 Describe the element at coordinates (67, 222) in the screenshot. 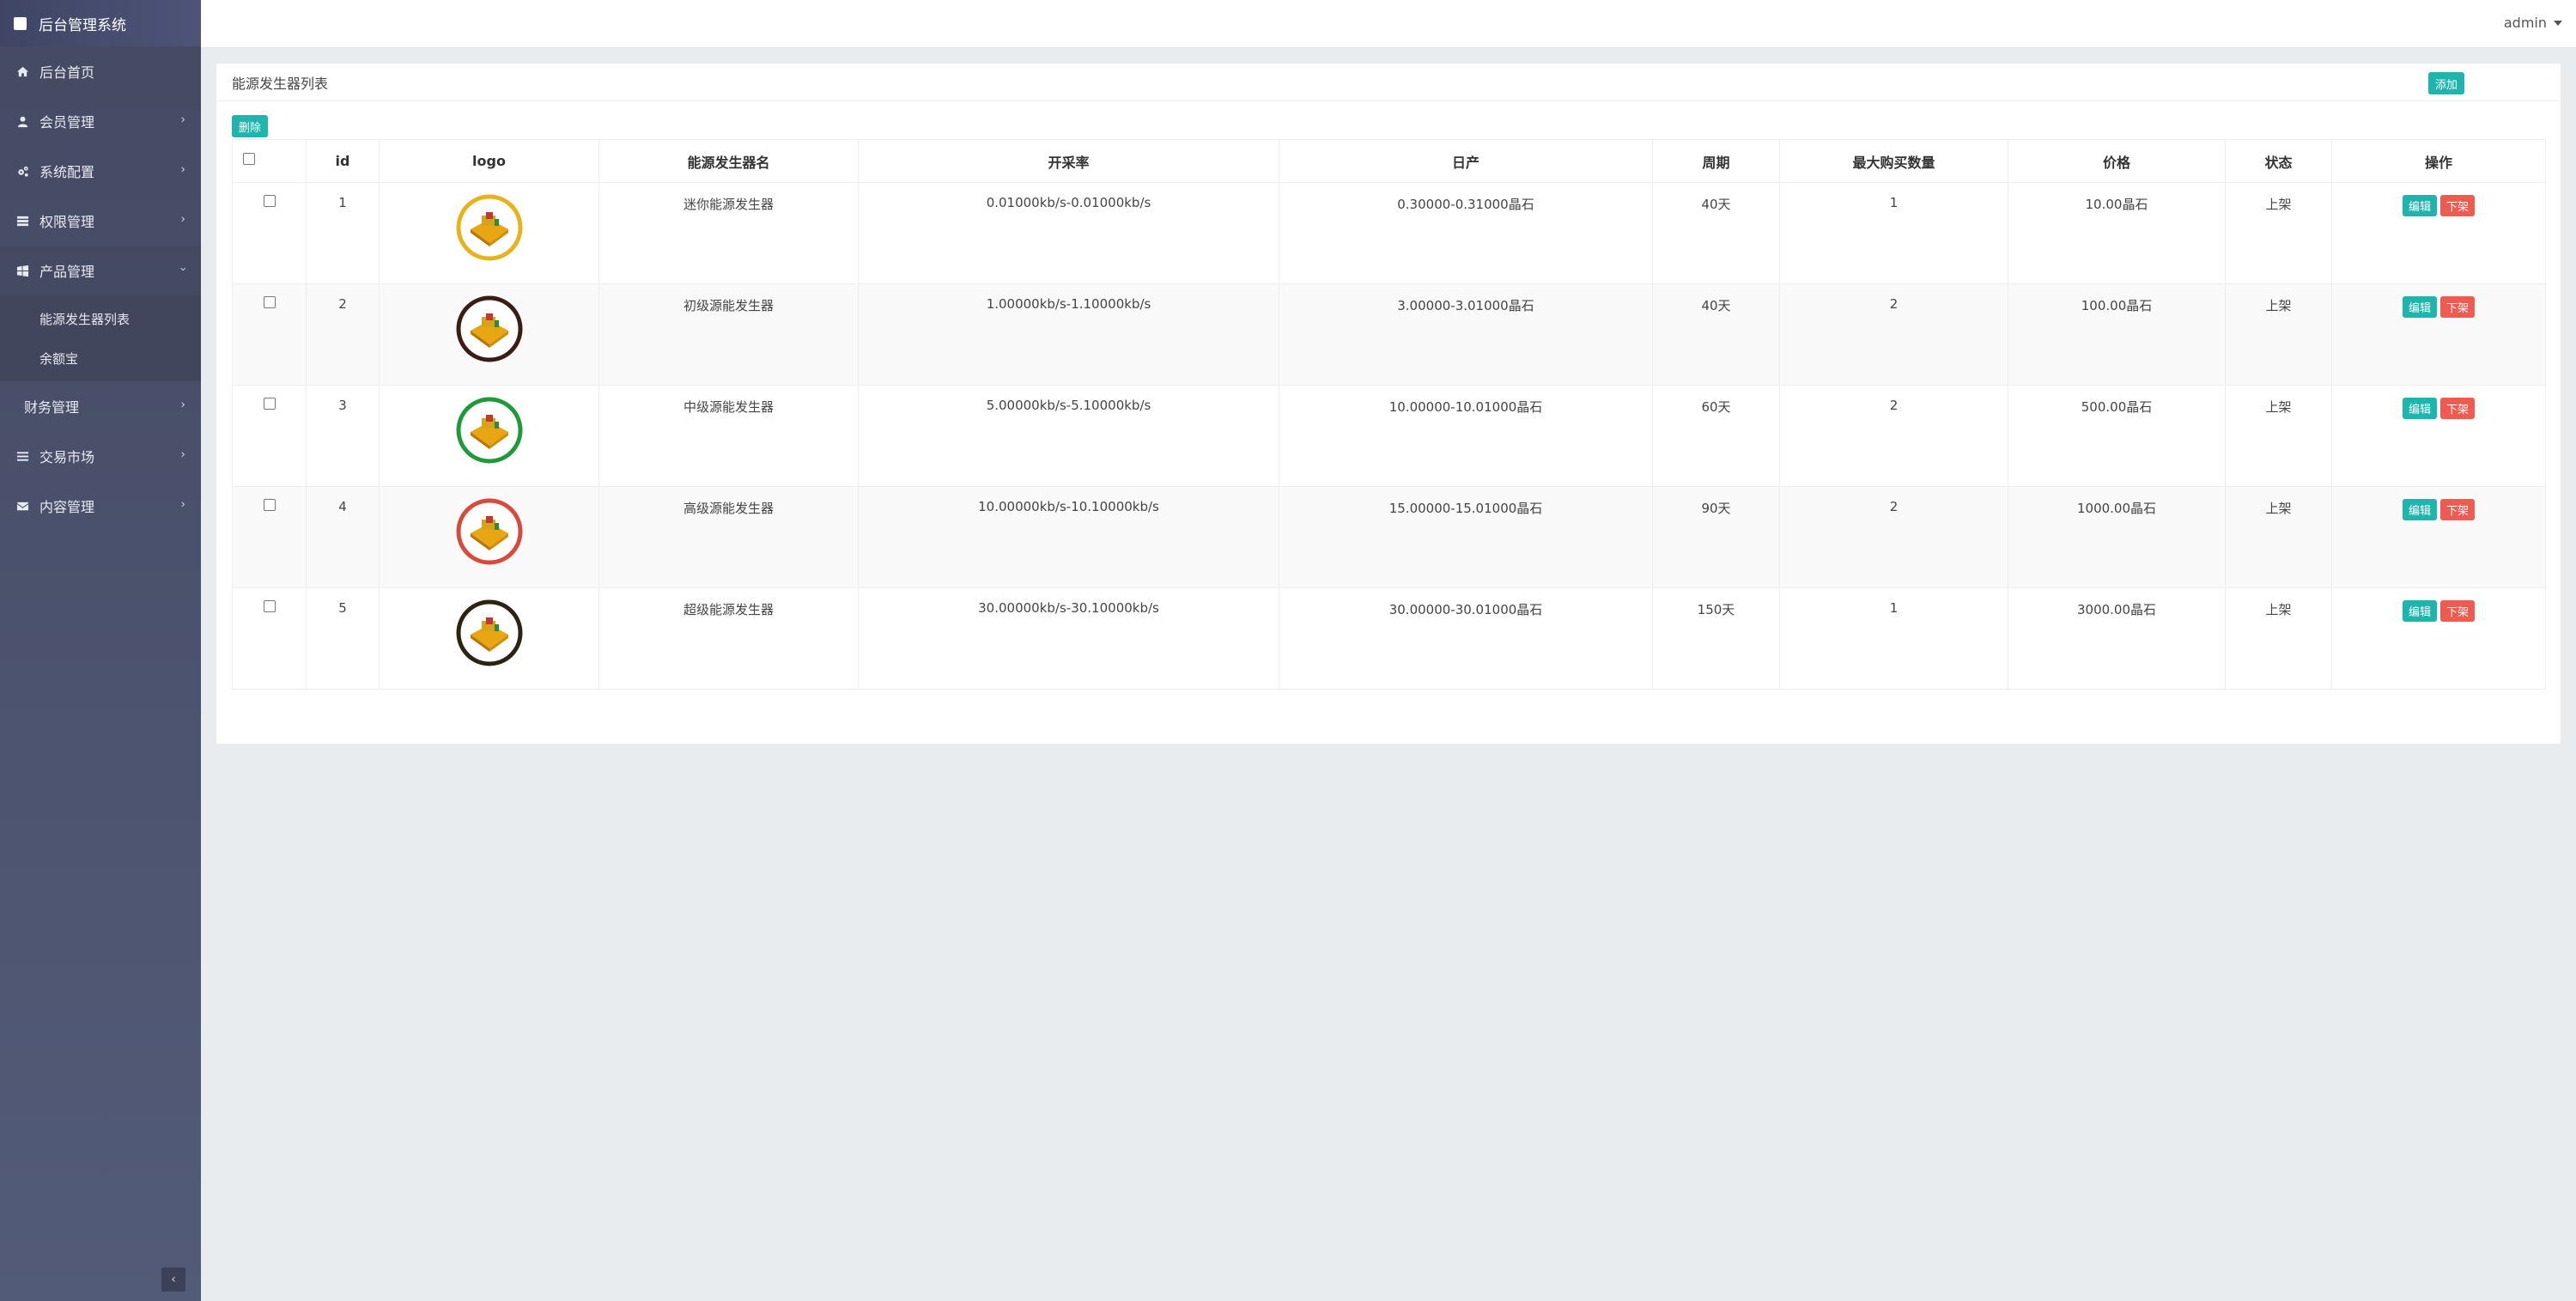

I see `sidebar-item-label: 权限管理` at that location.